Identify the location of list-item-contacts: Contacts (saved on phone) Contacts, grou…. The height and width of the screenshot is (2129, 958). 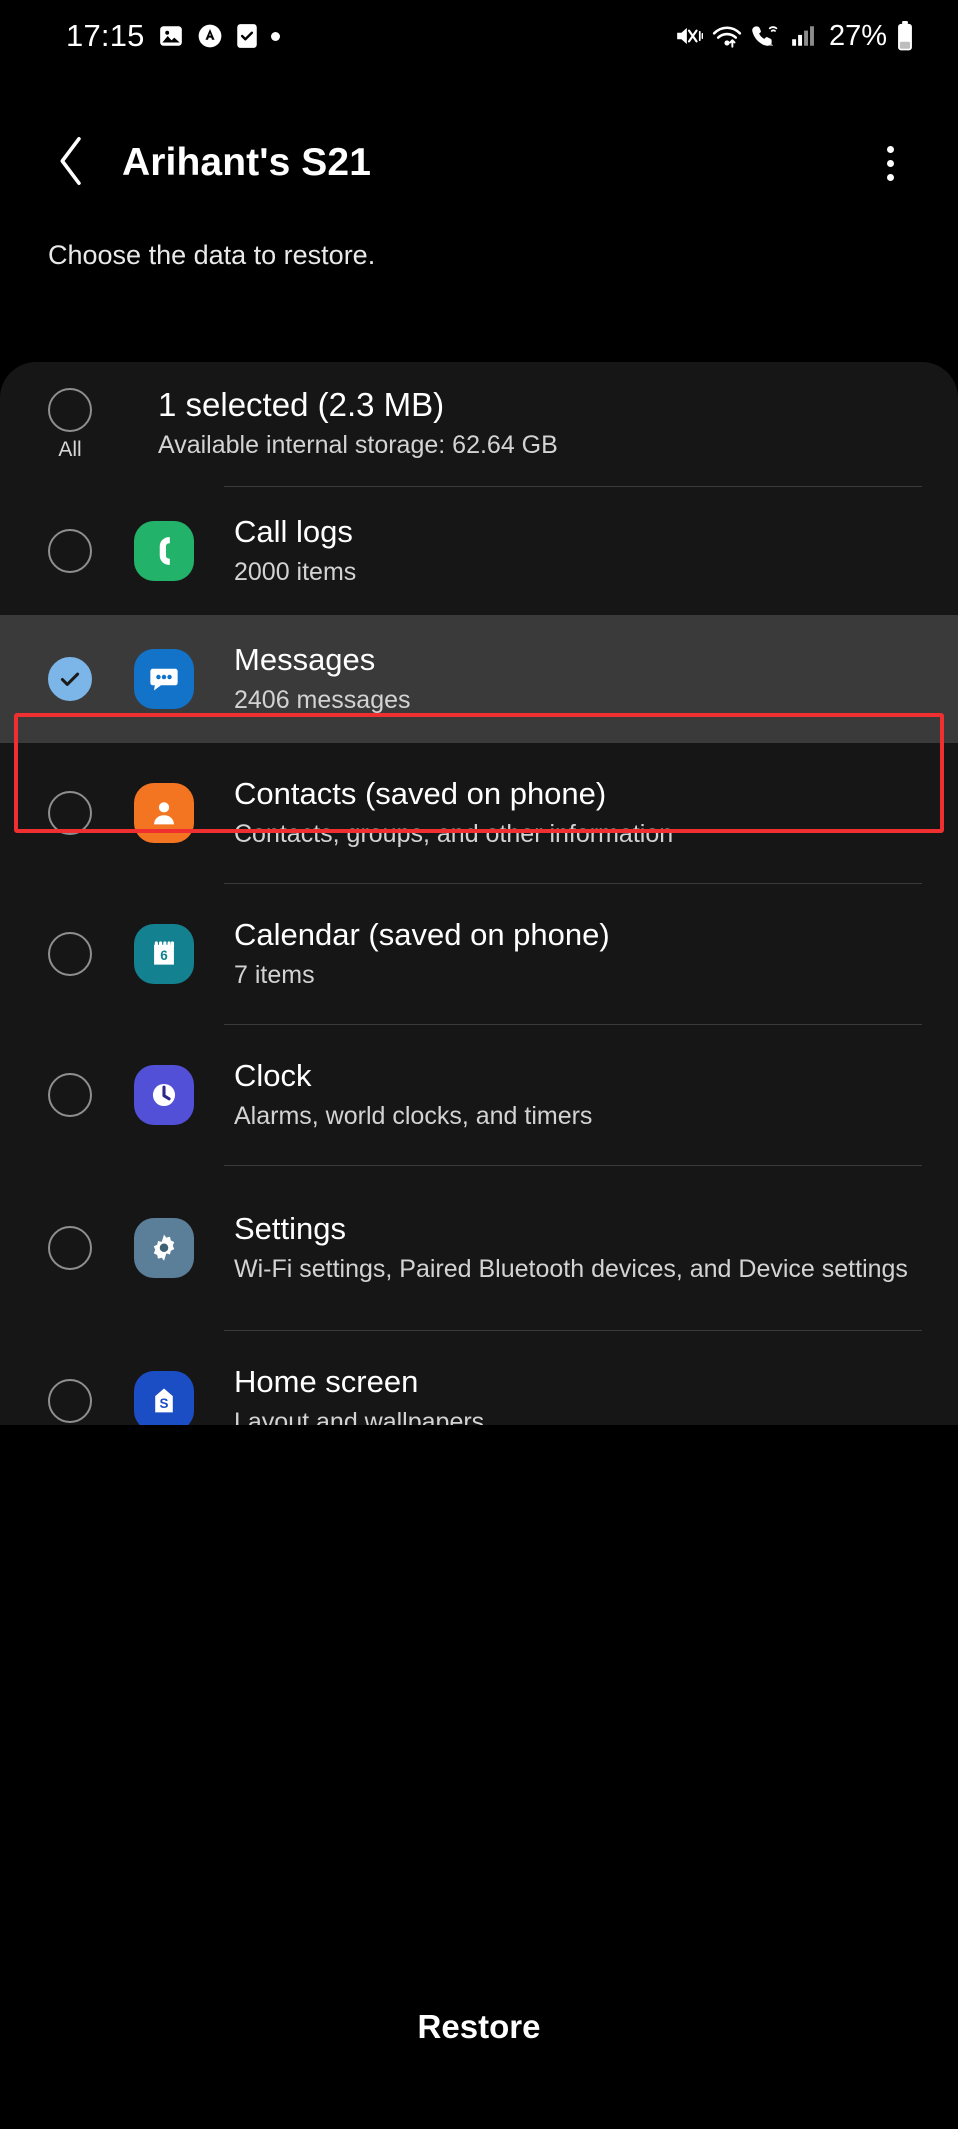
(479, 813).